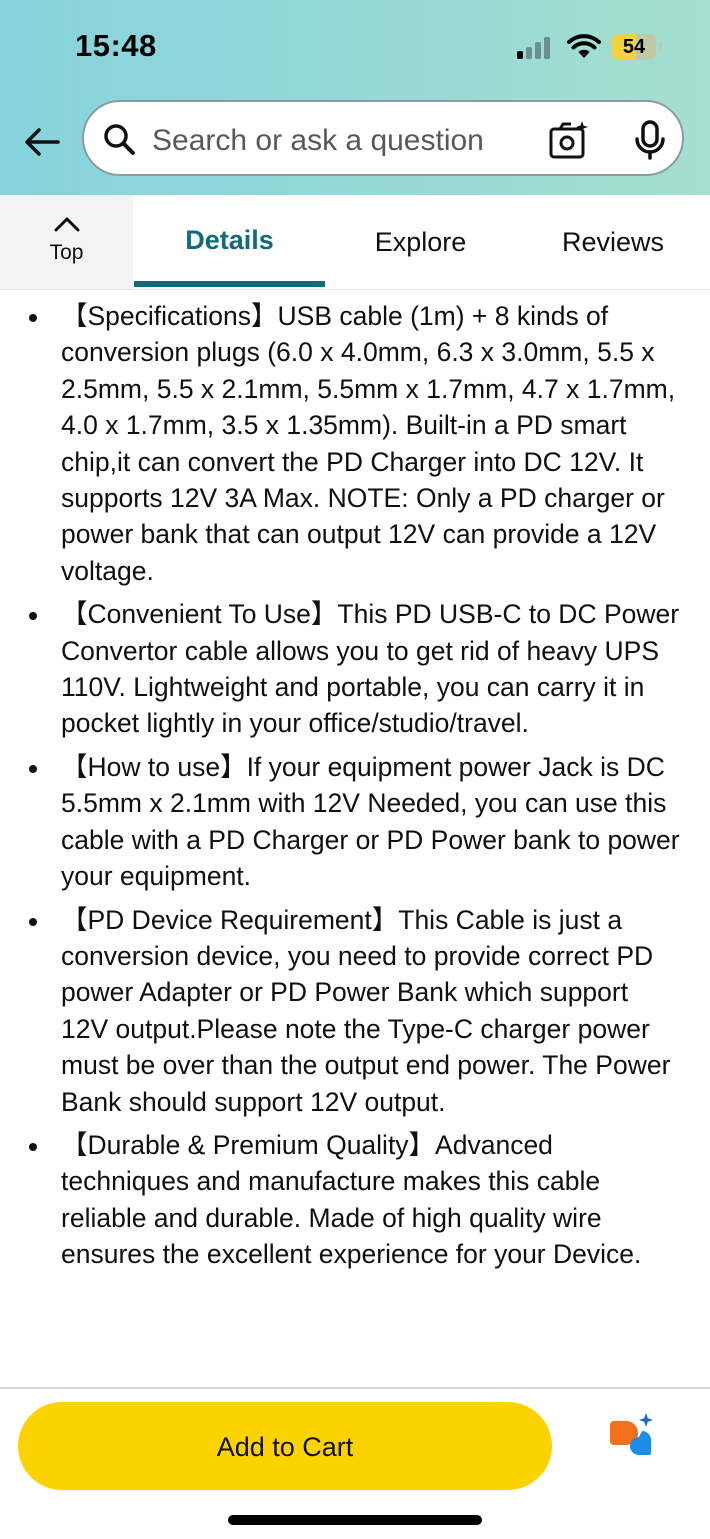 This screenshot has width=710, height=1539. I want to click on tab-details: Details, so click(229, 242).